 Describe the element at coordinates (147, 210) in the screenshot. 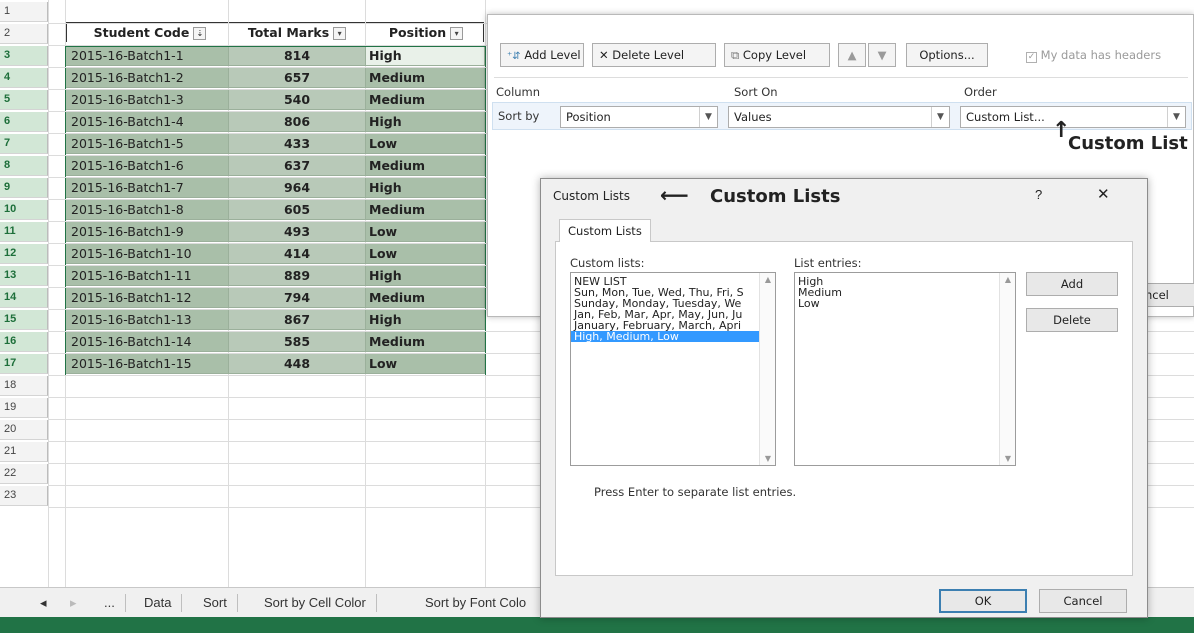

I see `cell-code: 2015-16-Batch1-8` at that location.